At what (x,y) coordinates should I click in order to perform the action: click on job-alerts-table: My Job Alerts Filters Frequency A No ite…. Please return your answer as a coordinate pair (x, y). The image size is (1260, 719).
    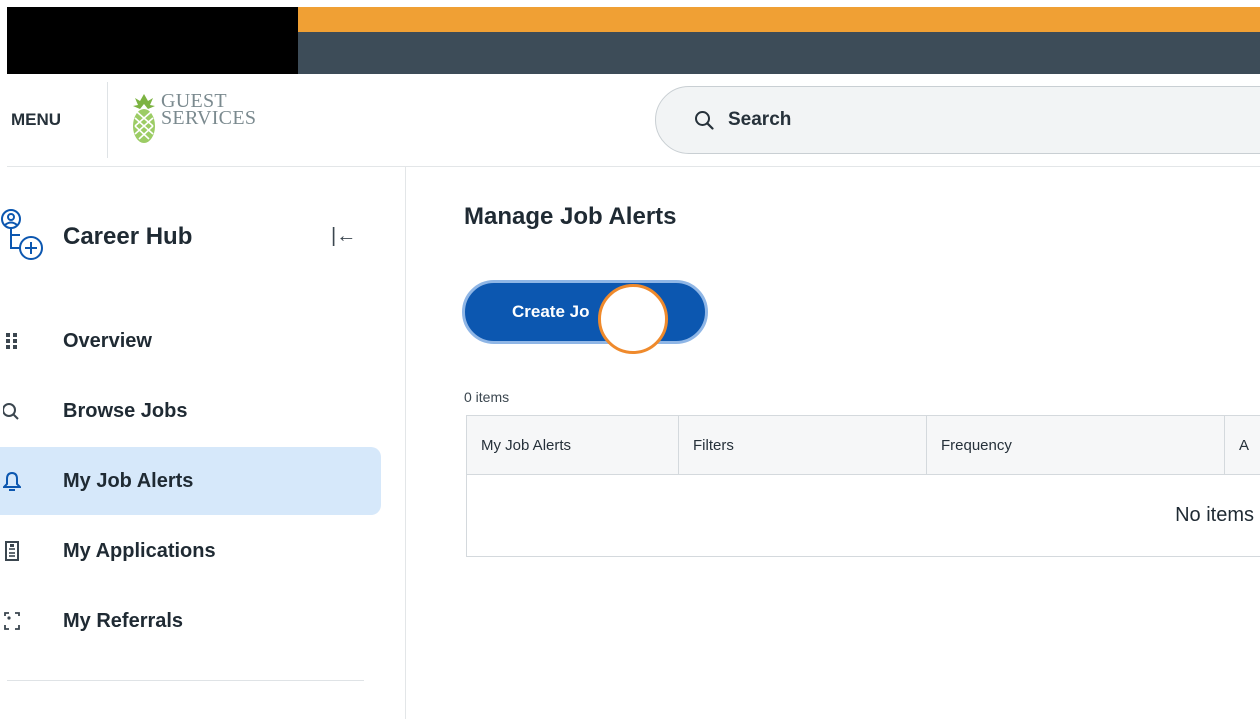
    Looking at the image, I should click on (863, 486).